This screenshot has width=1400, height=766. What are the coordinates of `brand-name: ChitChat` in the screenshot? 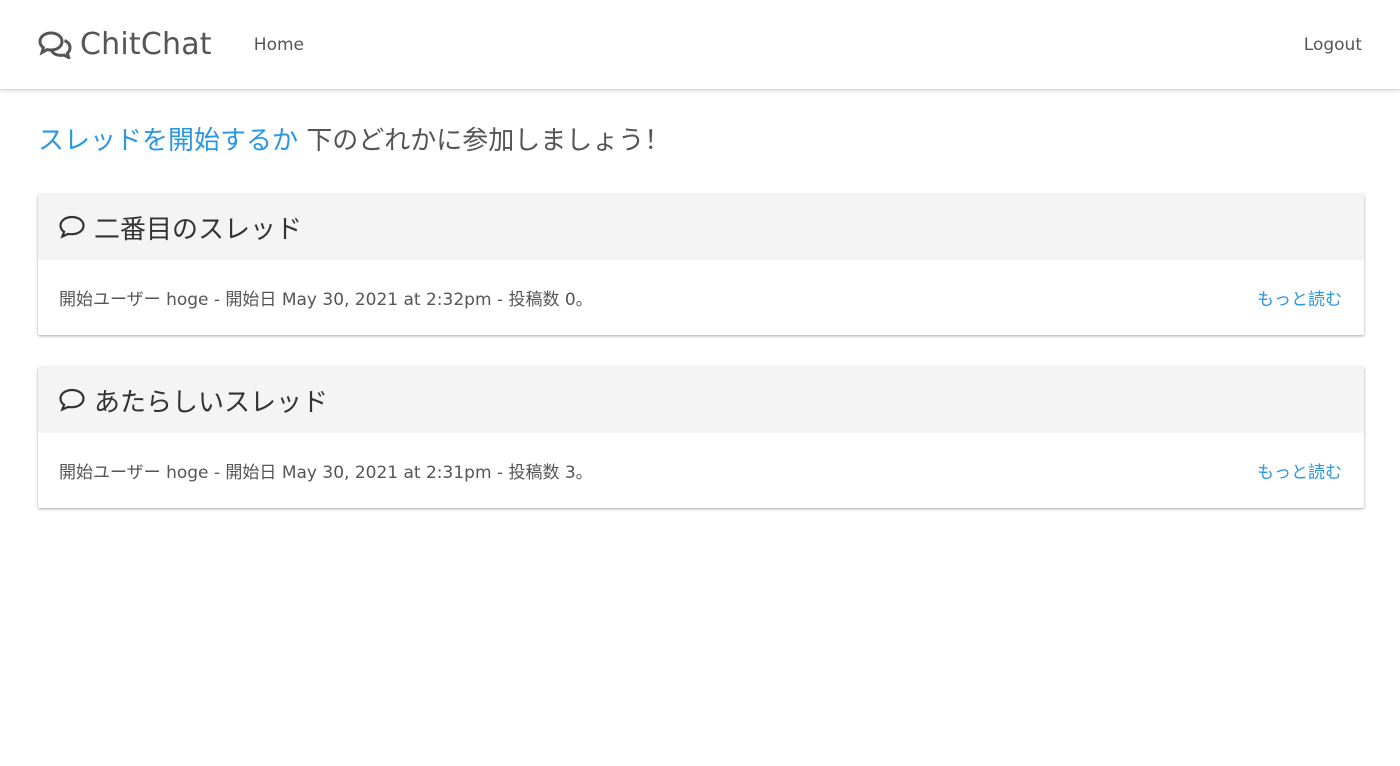 It's located at (146, 44).